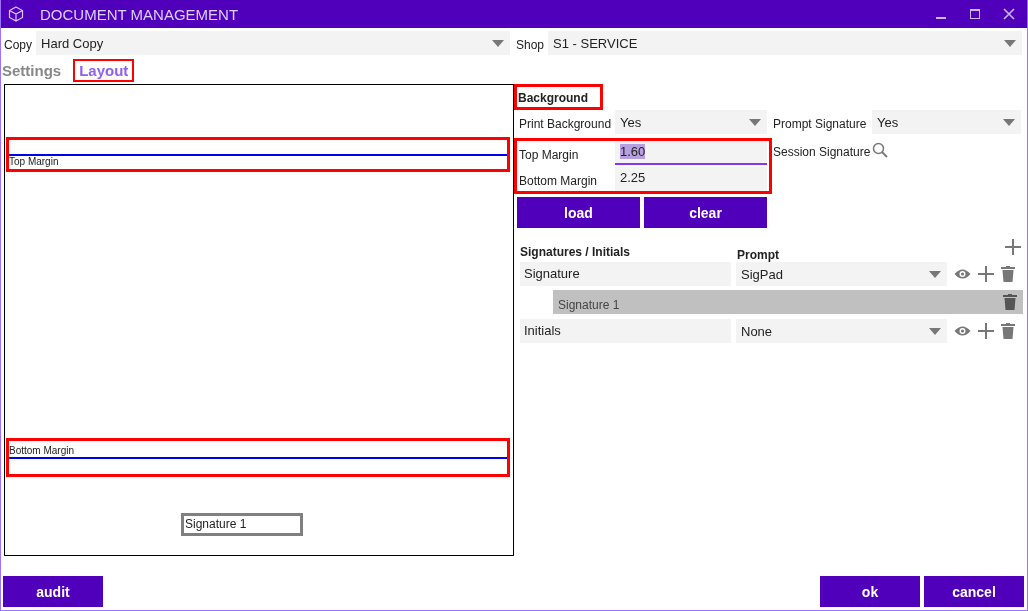 The height and width of the screenshot is (611, 1028). I want to click on signature-child-name: Signature 1, so click(589, 304).